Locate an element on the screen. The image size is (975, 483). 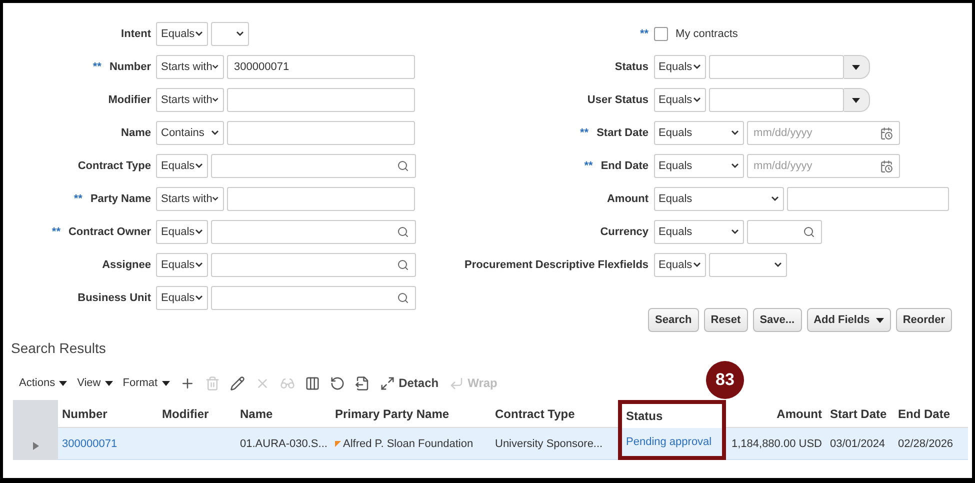
expand-triangle-icon is located at coordinates (35, 446).